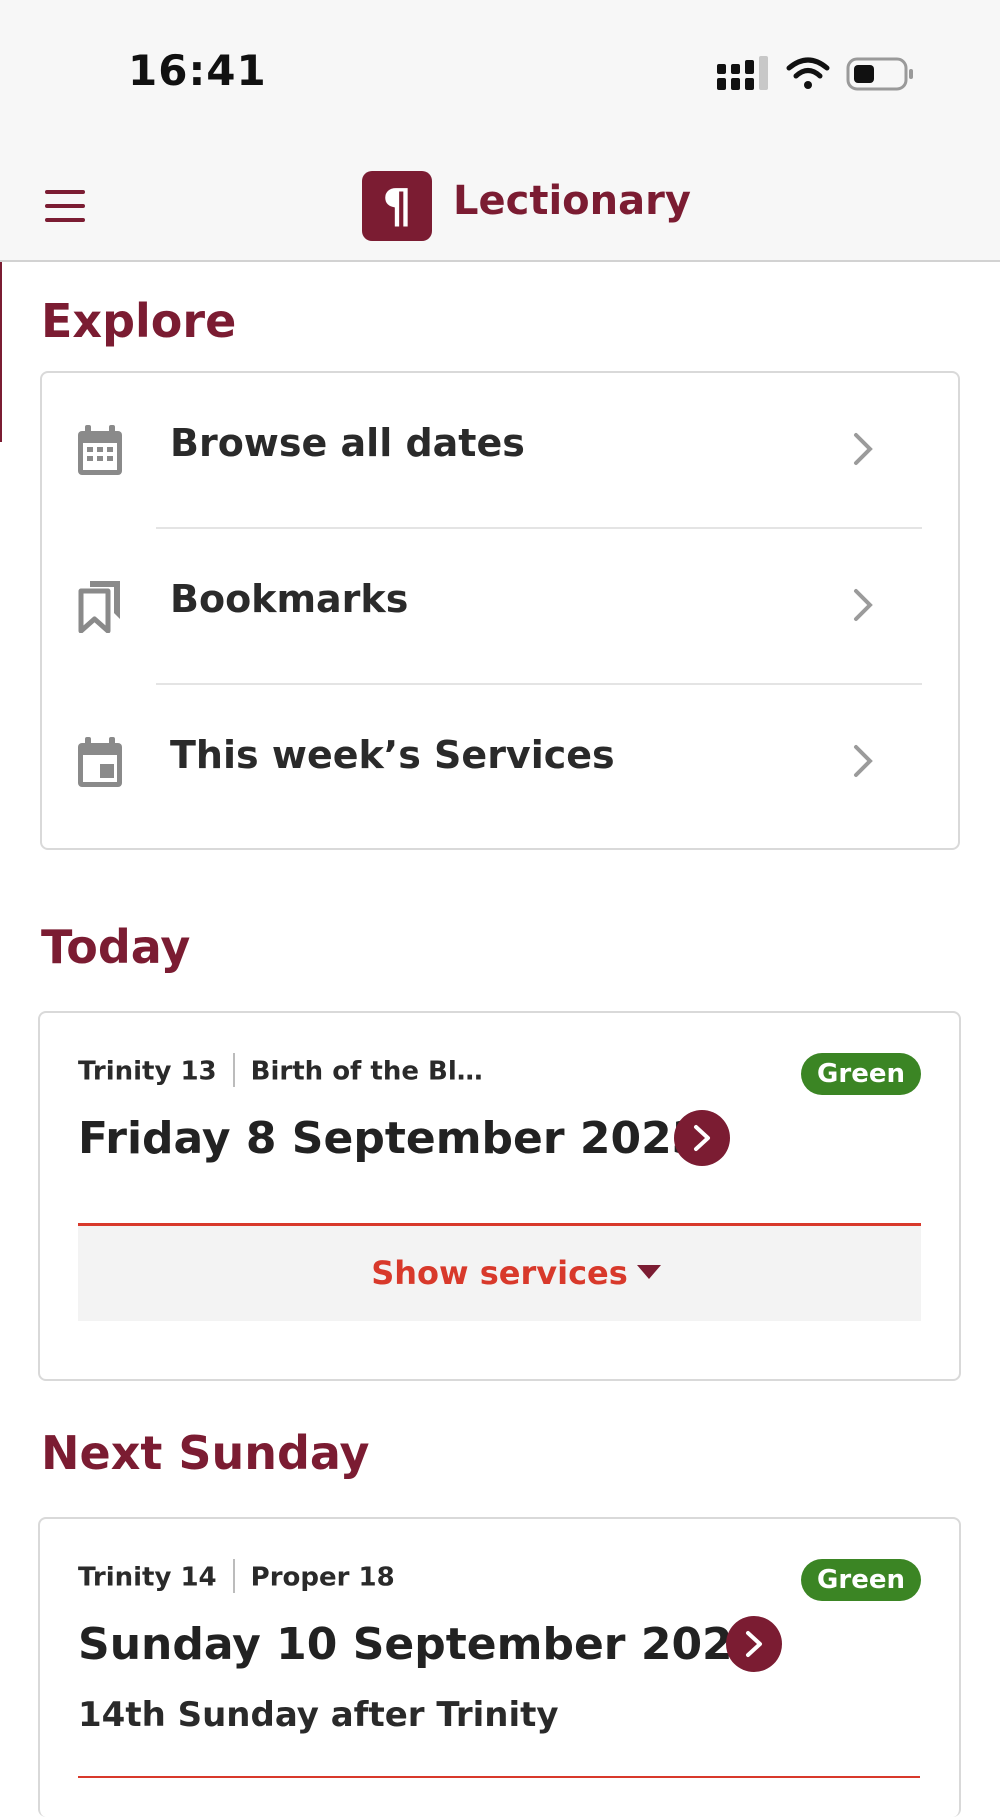 This screenshot has height=1817, width=1000. Describe the element at coordinates (147, 1577) in the screenshot. I see `next-sunday-season: Trinity 14` at that location.